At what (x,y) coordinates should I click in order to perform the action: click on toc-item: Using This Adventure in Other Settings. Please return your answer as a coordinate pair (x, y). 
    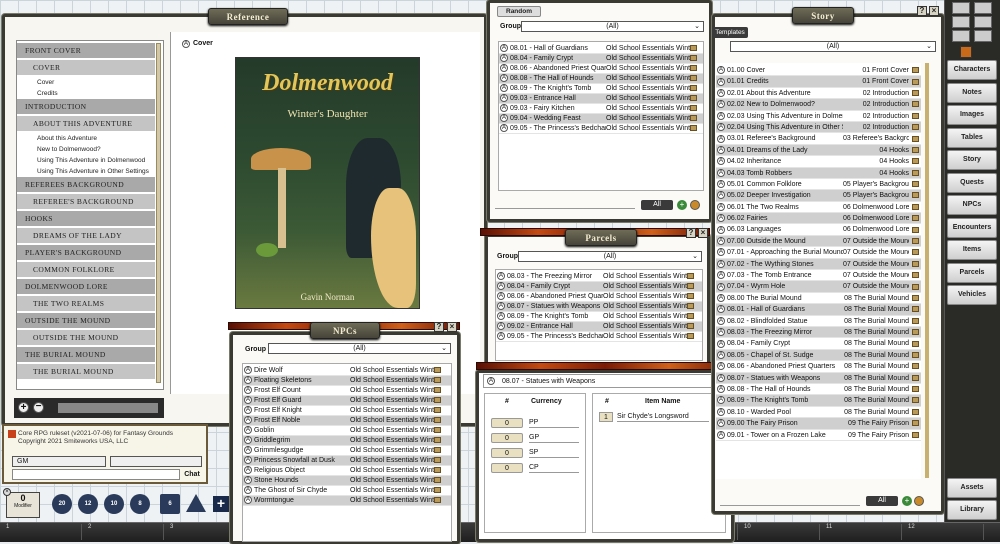
    Looking at the image, I should click on (86, 171).